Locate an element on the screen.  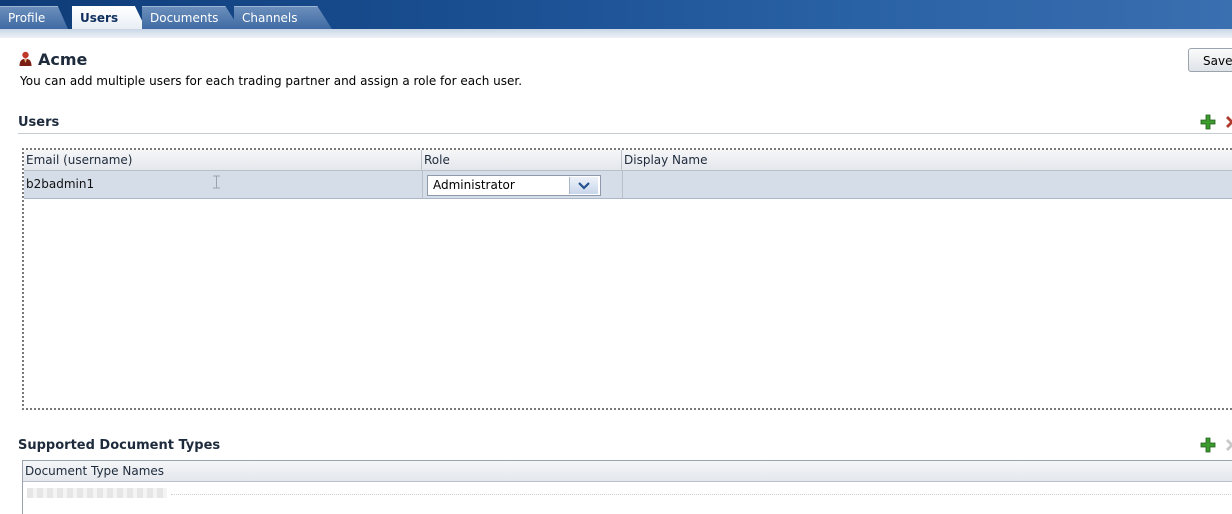
table-row: b2badmin1 Administrator is located at coordinates (628, 185).